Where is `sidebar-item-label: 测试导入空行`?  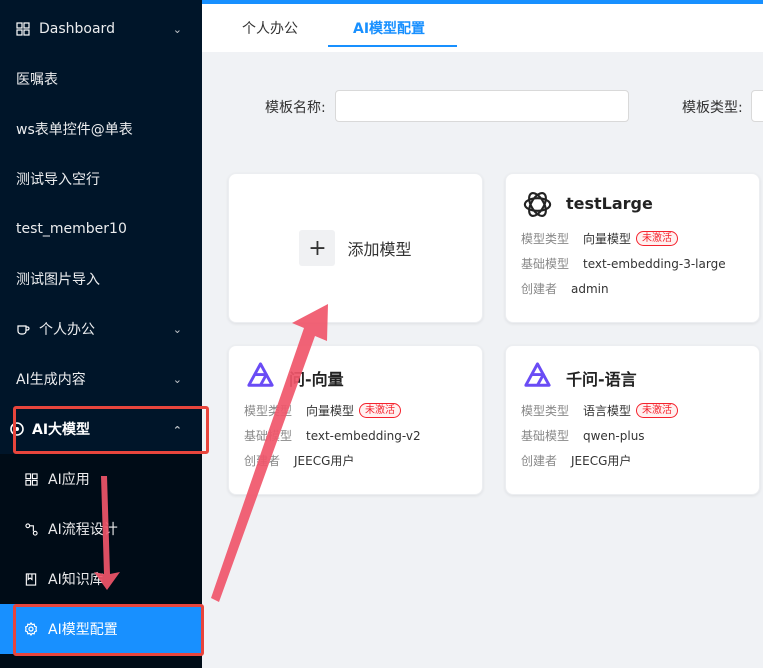 sidebar-item-label: 测试导入空行 is located at coordinates (58, 180).